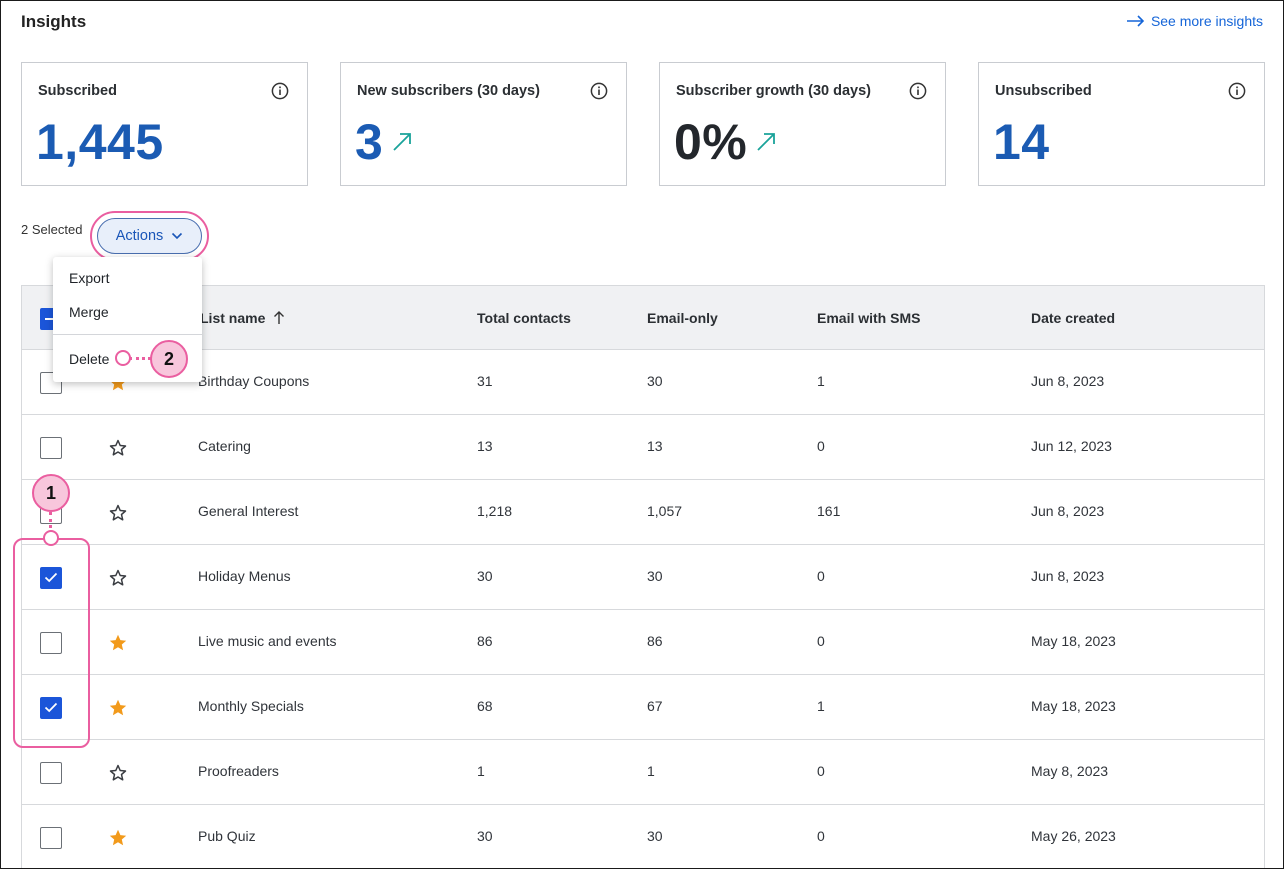 This screenshot has height=869, width=1284. I want to click on actions-label: Actions, so click(139, 236).